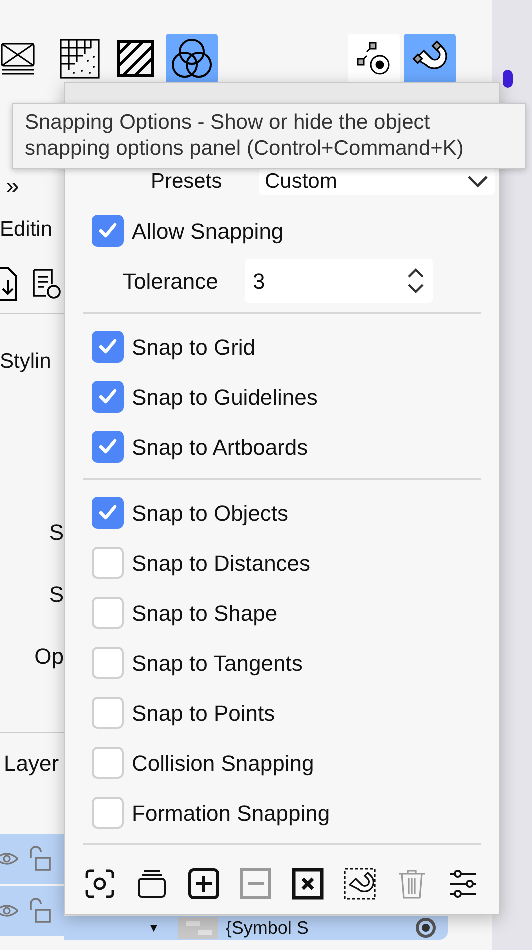 This screenshot has height=950, width=532. I want to click on expand-button: », so click(35, 187).